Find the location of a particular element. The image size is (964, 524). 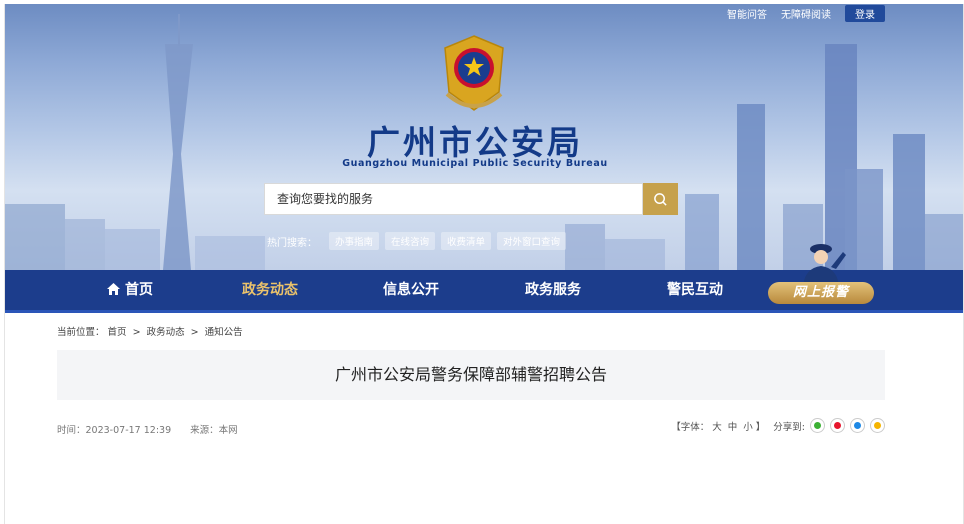

nav-police-interaction: 警民互动 is located at coordinates (695, 290).